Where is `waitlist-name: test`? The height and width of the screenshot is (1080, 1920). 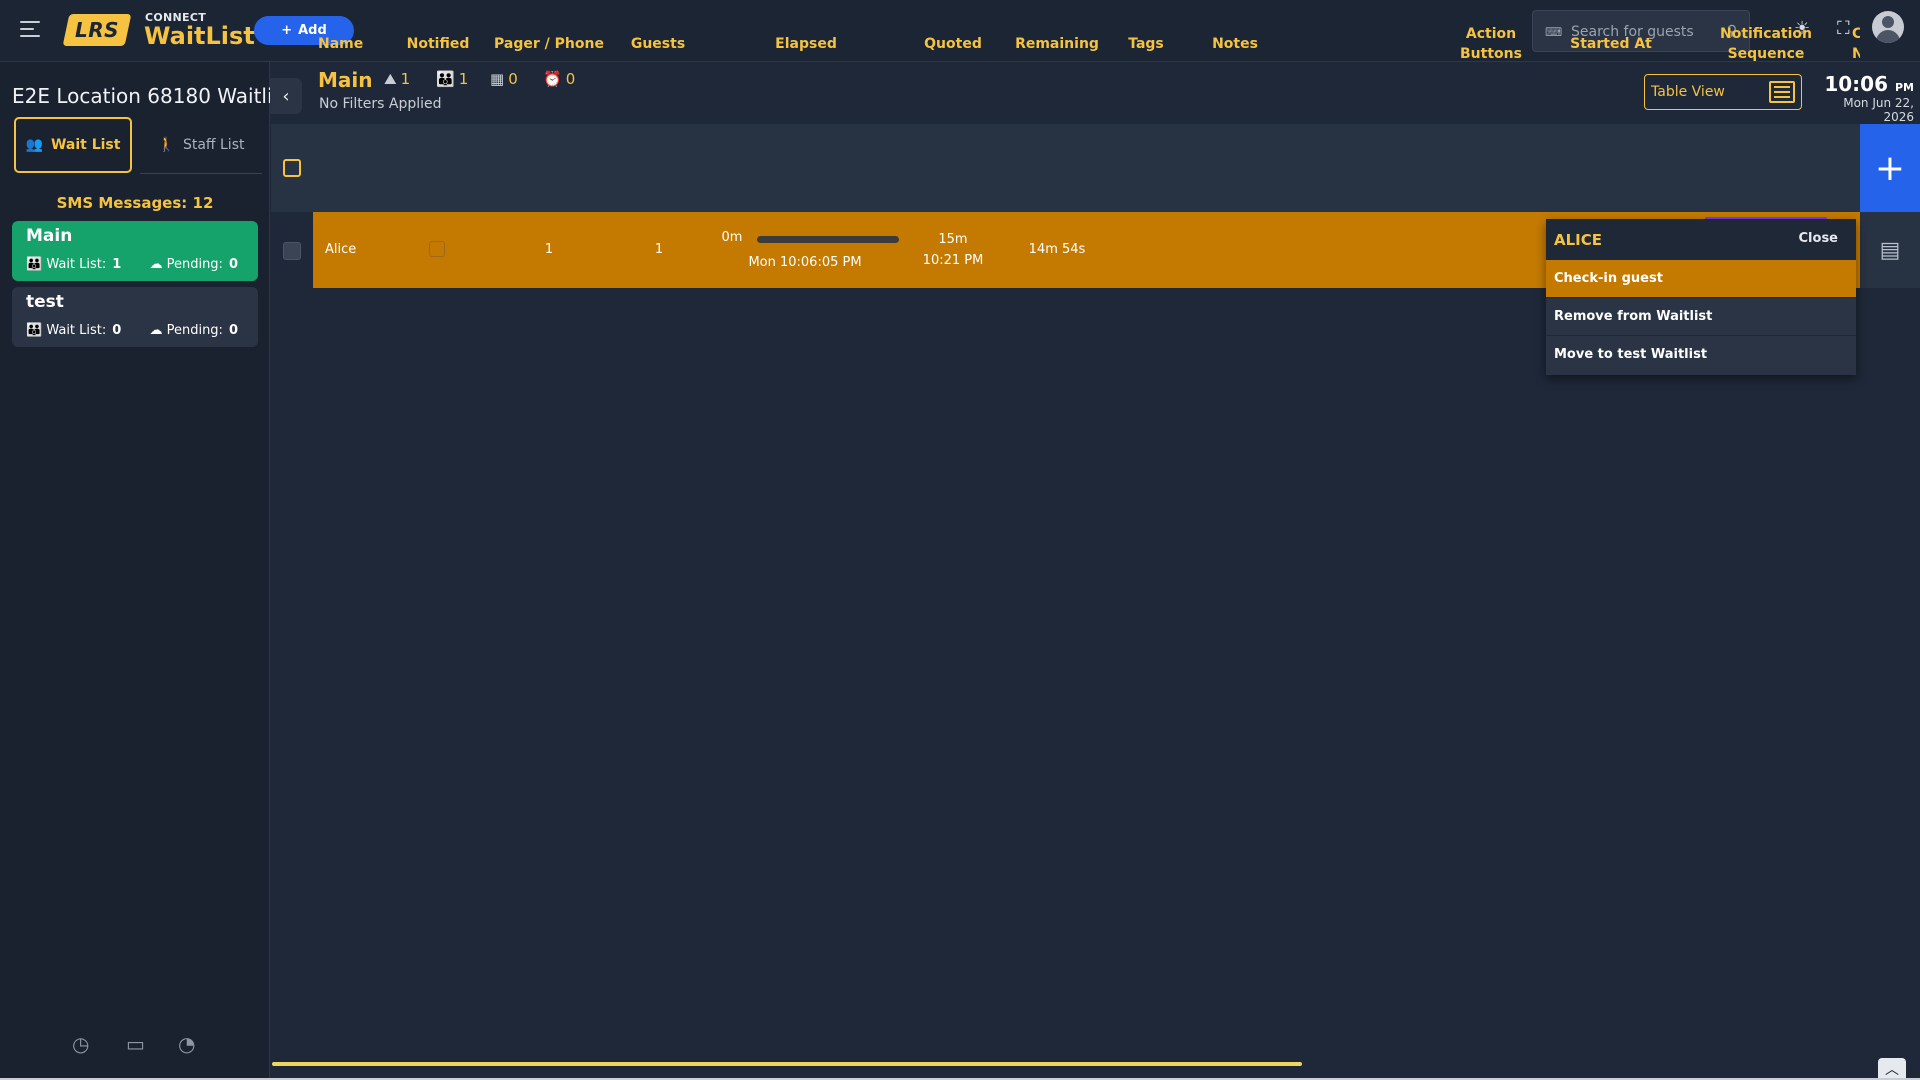
waitlist-name: test is located at coordinates (45, 302).